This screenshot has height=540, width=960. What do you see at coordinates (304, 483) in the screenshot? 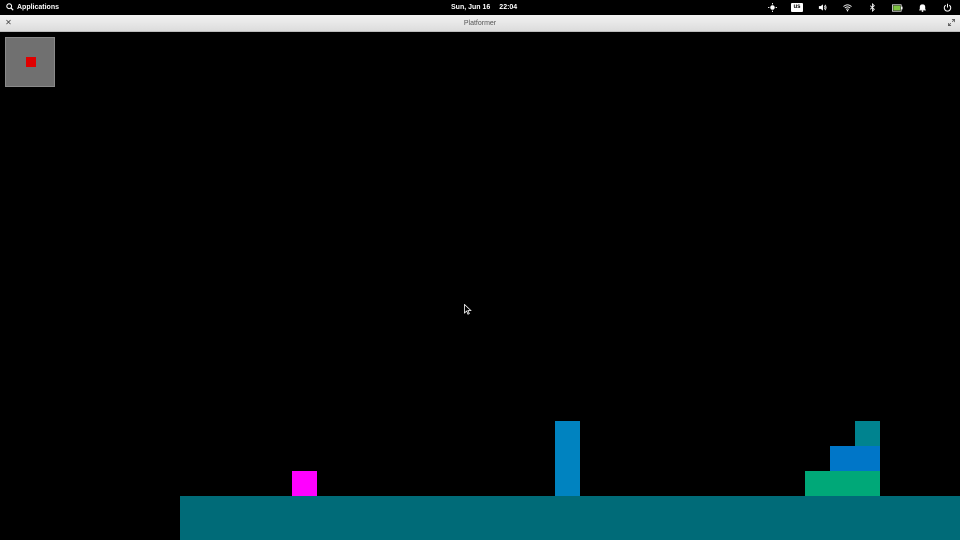
I see `player-character` at bounding box center [304, 483].